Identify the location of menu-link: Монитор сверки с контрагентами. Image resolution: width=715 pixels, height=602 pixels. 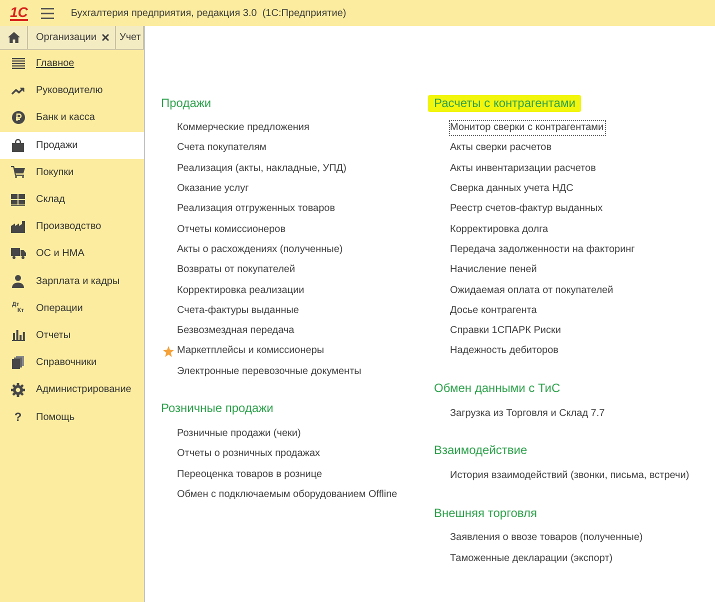
(527, 128).